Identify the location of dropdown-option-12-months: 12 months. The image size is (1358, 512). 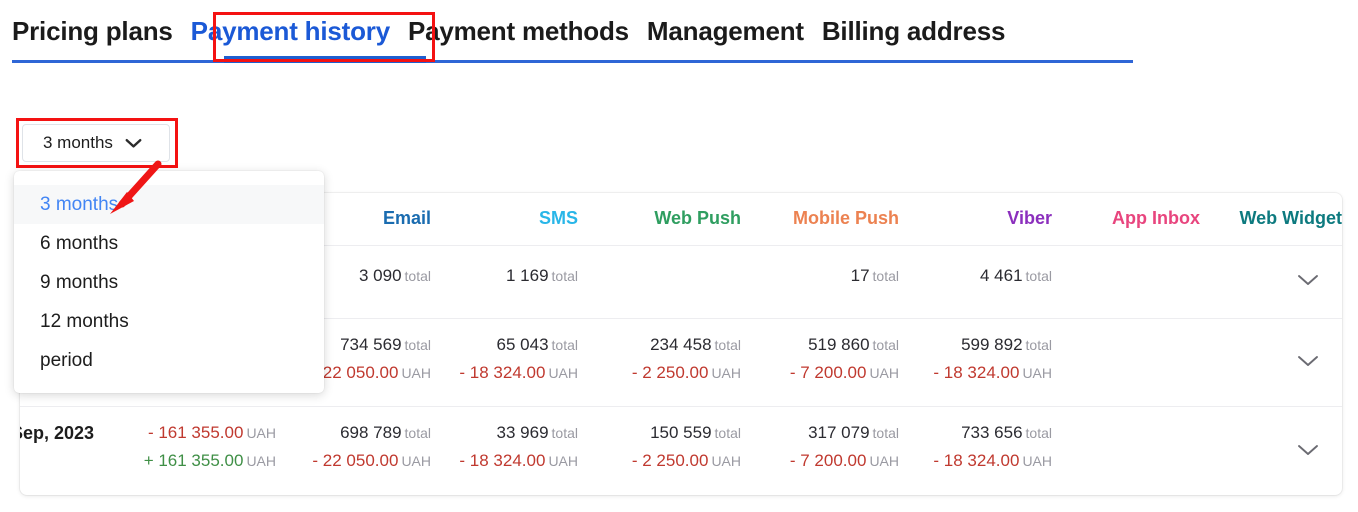
(169, 321).